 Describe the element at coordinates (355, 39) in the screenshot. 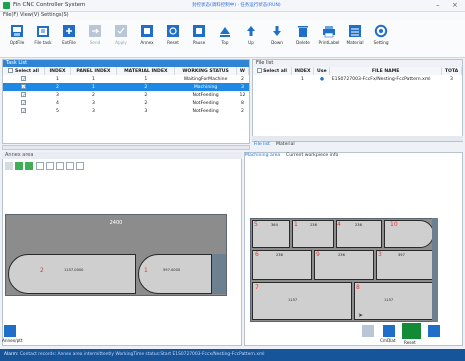

I see `material-button: Material` at that location.